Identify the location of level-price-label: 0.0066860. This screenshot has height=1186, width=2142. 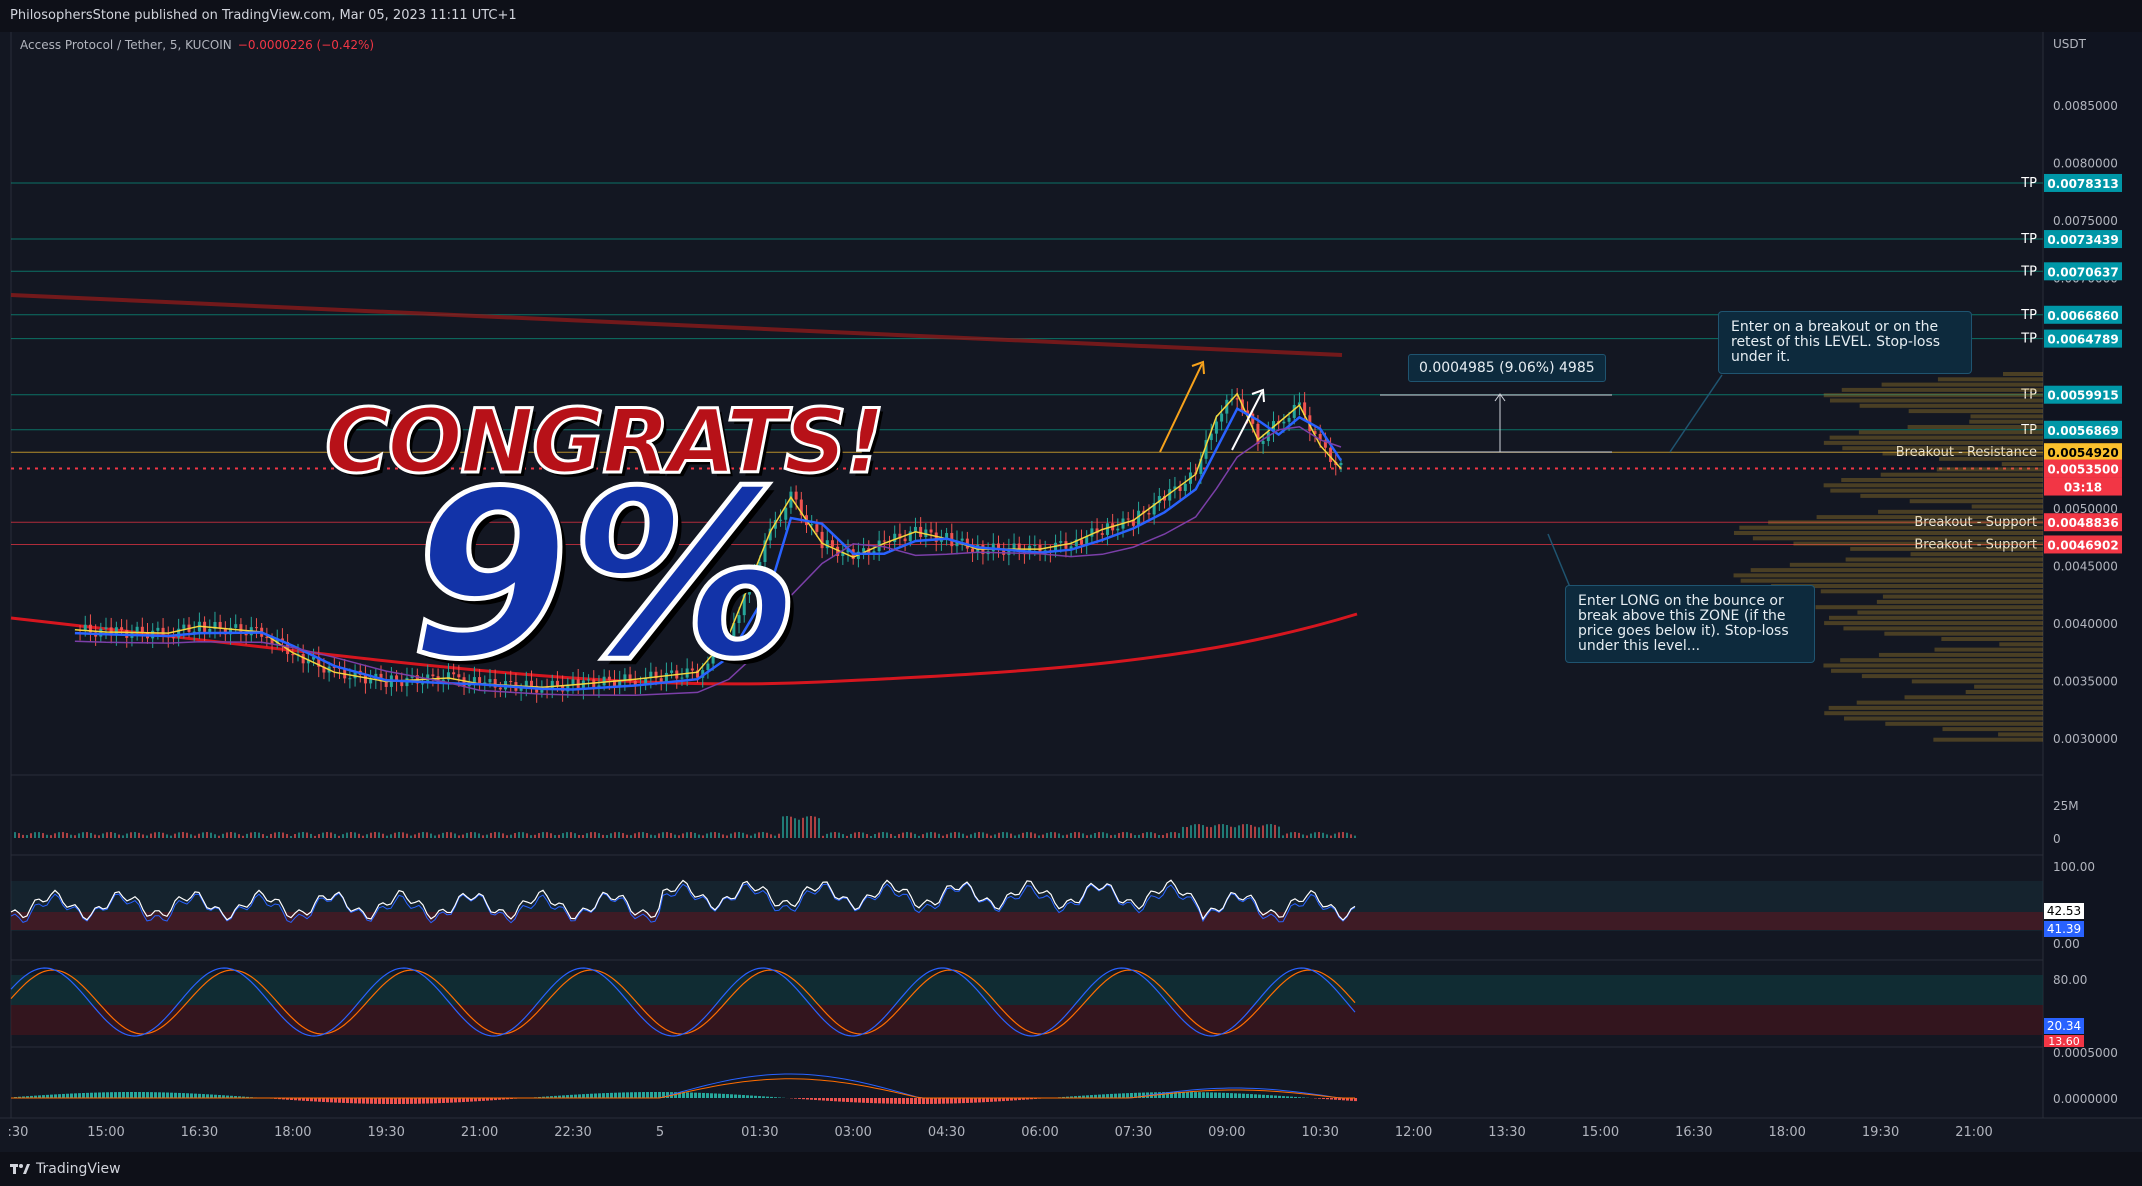
(2082, 316).